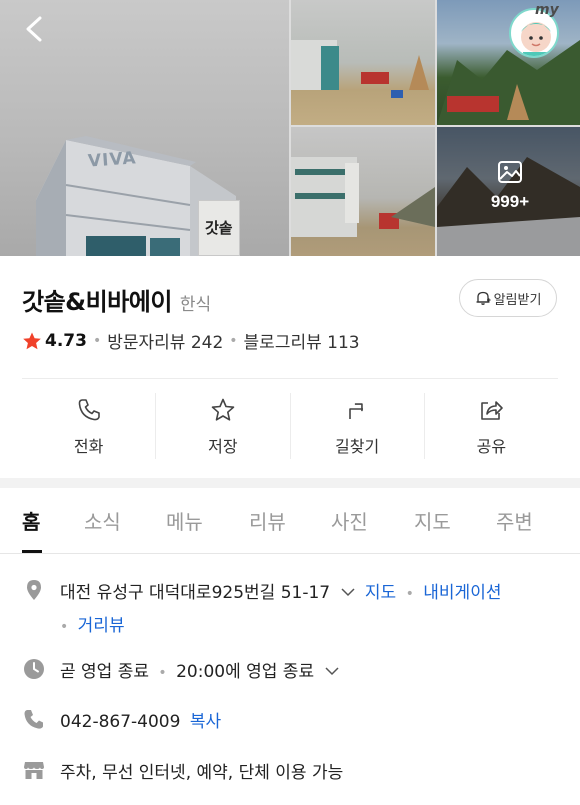 The height and width of the screenshot is (805, 580). What do you see at coordinates (510, 186) in the screenshot?
I see `more-photos-indicator: 999+` at bounding box center [510, 186].